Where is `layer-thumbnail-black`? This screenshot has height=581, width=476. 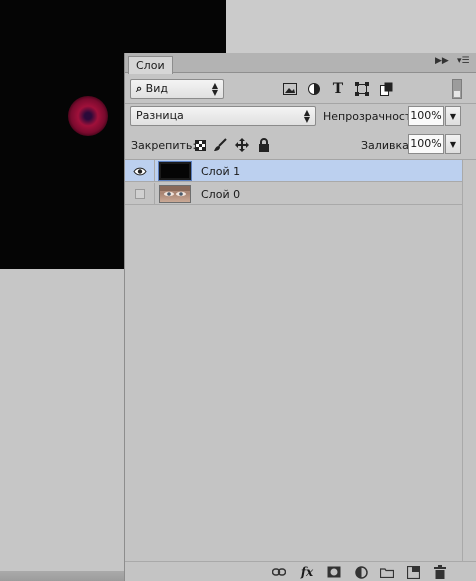 layer-thumbnail-black is located at coordinates (175, 171).